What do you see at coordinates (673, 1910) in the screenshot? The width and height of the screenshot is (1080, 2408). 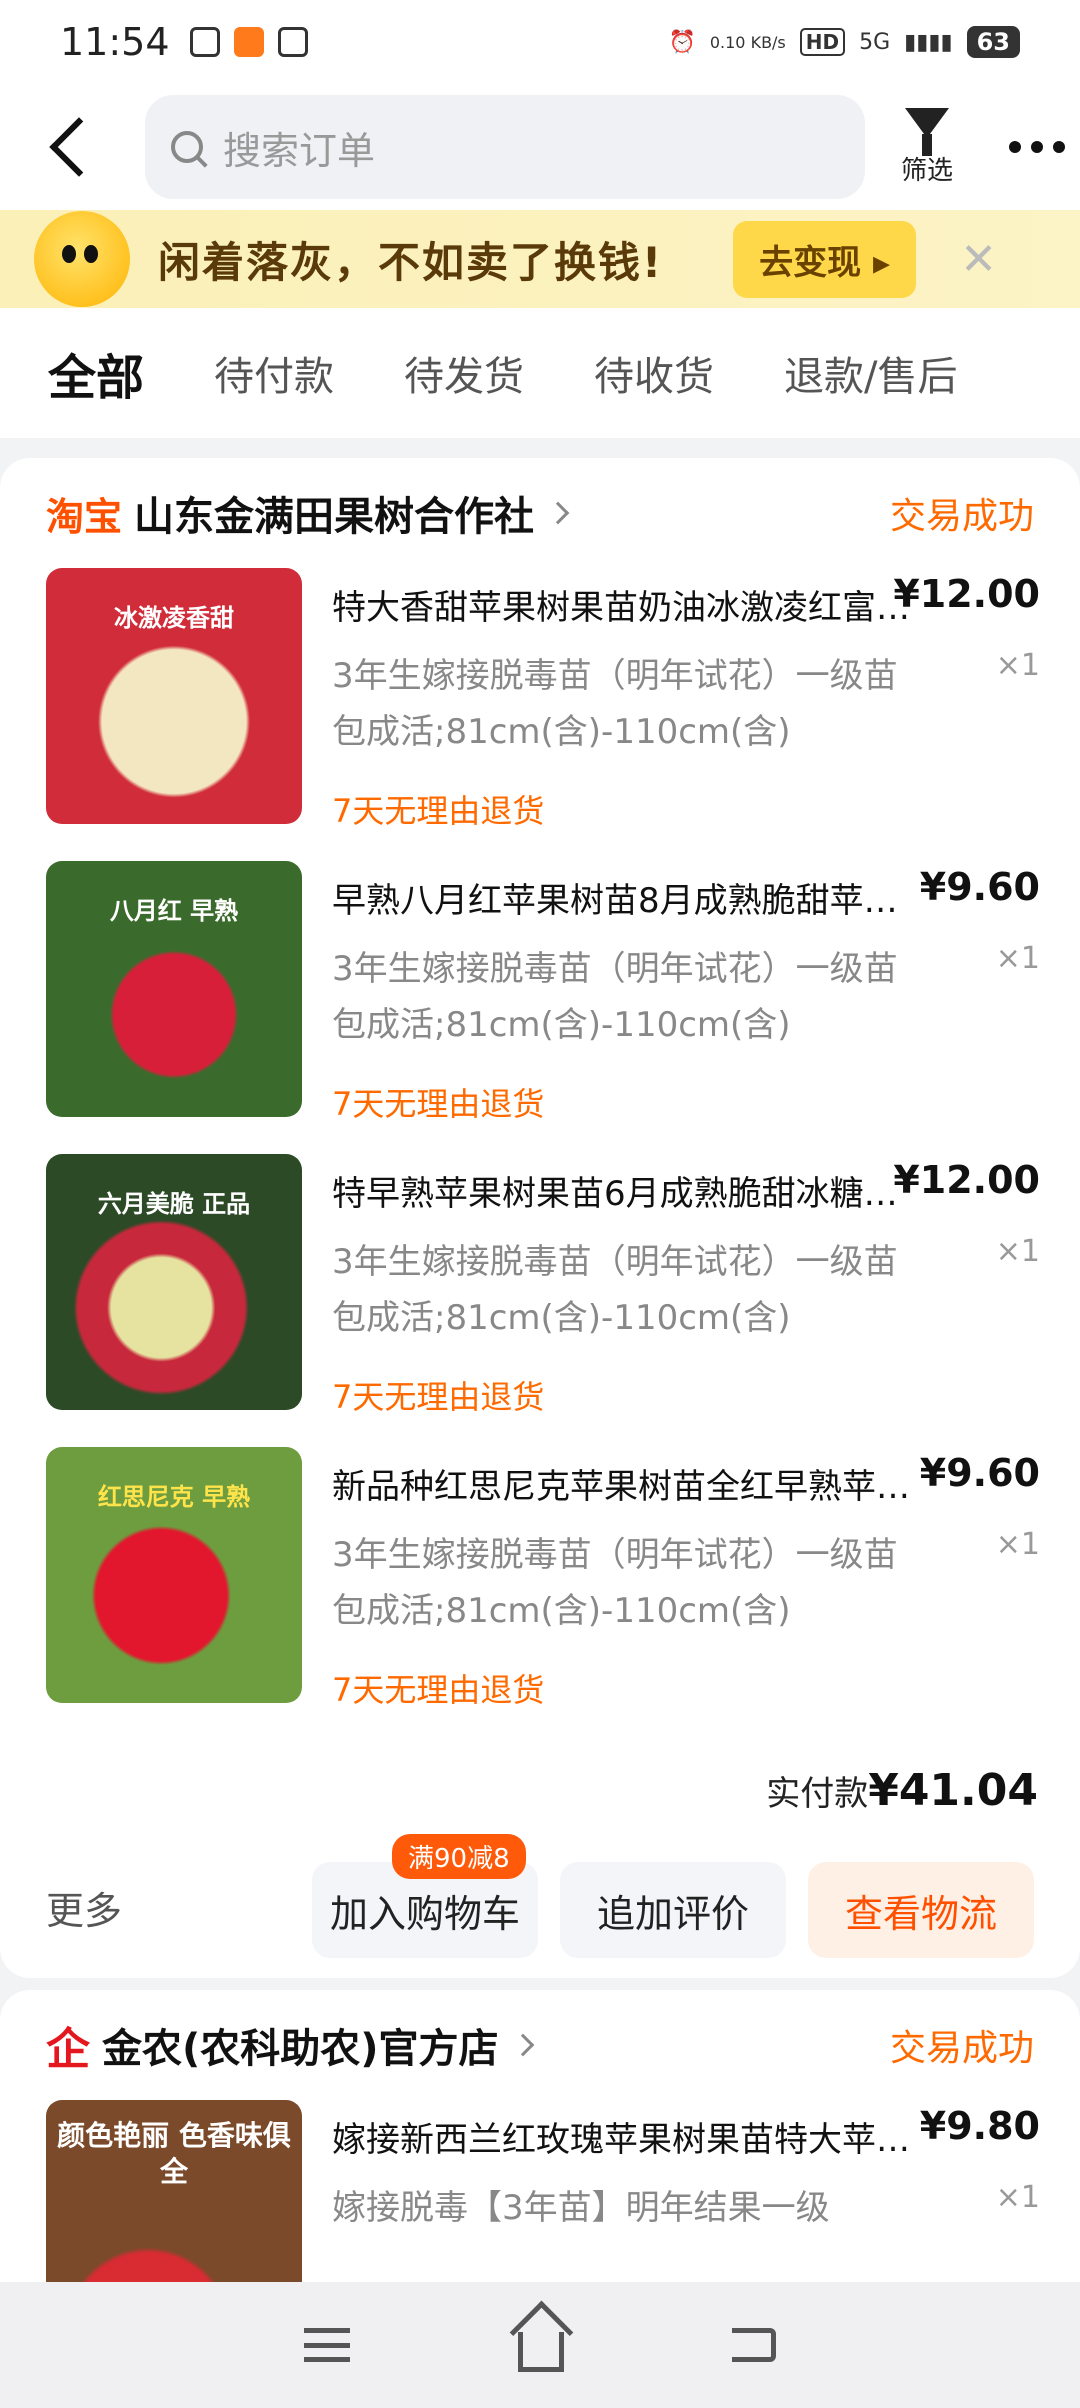 I see `add-review-button: 追加评价` at bounding box center [673, 1910].